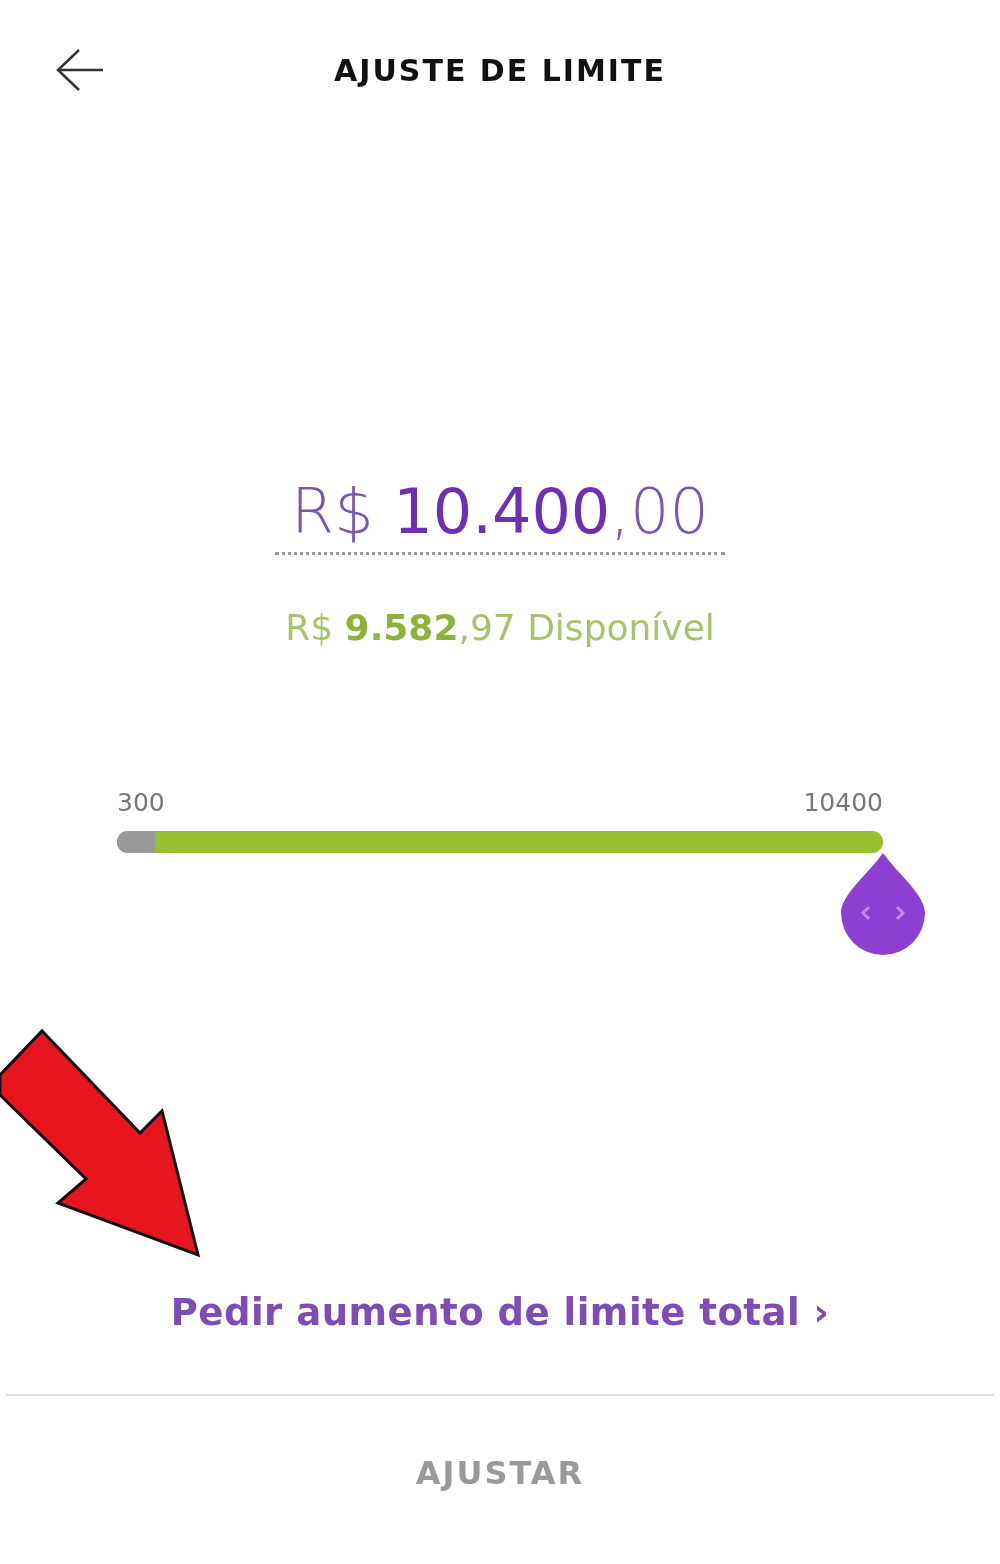 This screenshot has width=1000, height=1564. I want to click on available-amount: R$ 9.582,97 Disponível, so click(500, 627).